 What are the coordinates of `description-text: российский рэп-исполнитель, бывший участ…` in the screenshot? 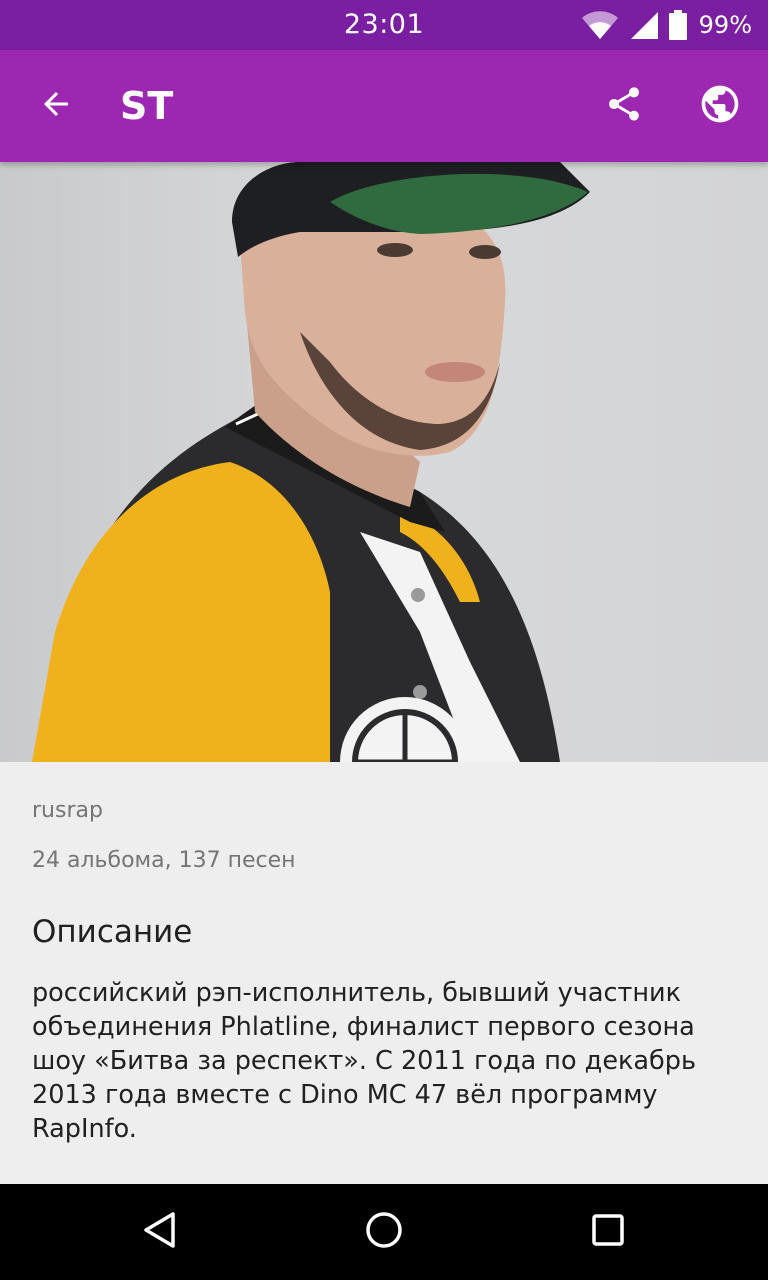 It's located at (364, 1061).